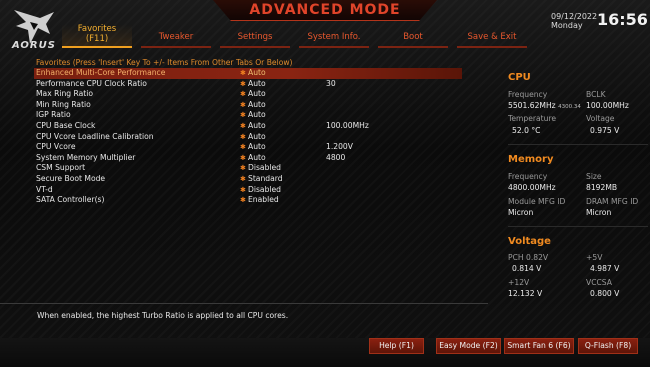 The width and height of the screenshot is (650, 367). What do you see at coordinates (528, 257) in the screenshot?
I see `pch-voltage-label: PCH 0.82V` at bounding box center [528, 257].